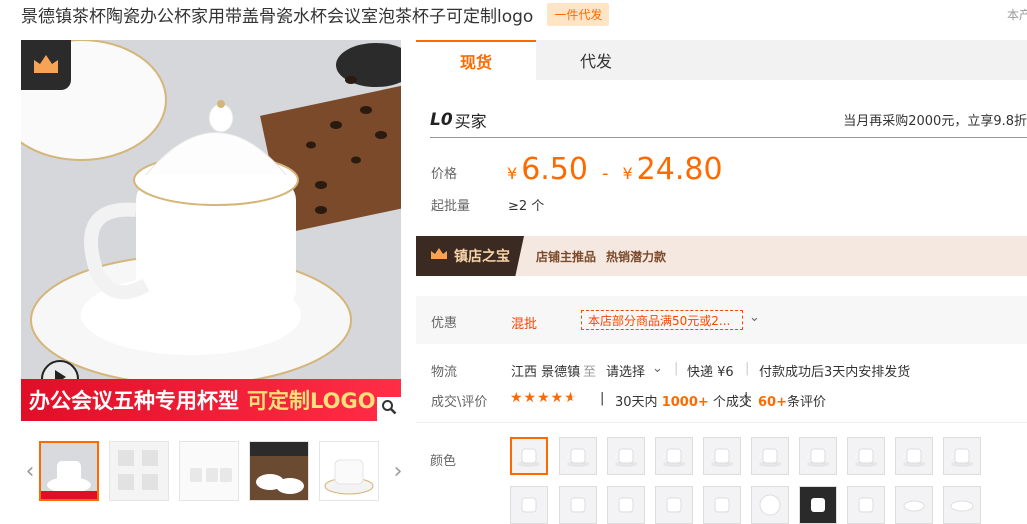  Describe the element at coordinates (277, 16) in the screenshot. I see `product-title: 景德镇茶杯陶瓷办公杯家用带盖骨瓷水杯会议室泡茶杯子可定制logo` at that location.